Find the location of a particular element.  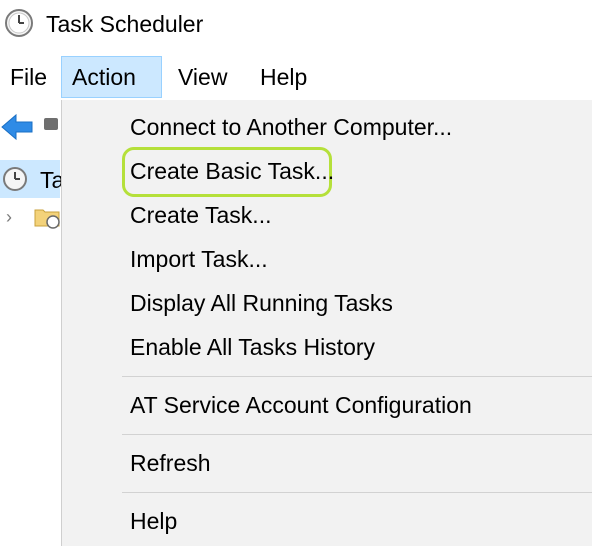

menu-help: Help is located at coordinates (283, 77).